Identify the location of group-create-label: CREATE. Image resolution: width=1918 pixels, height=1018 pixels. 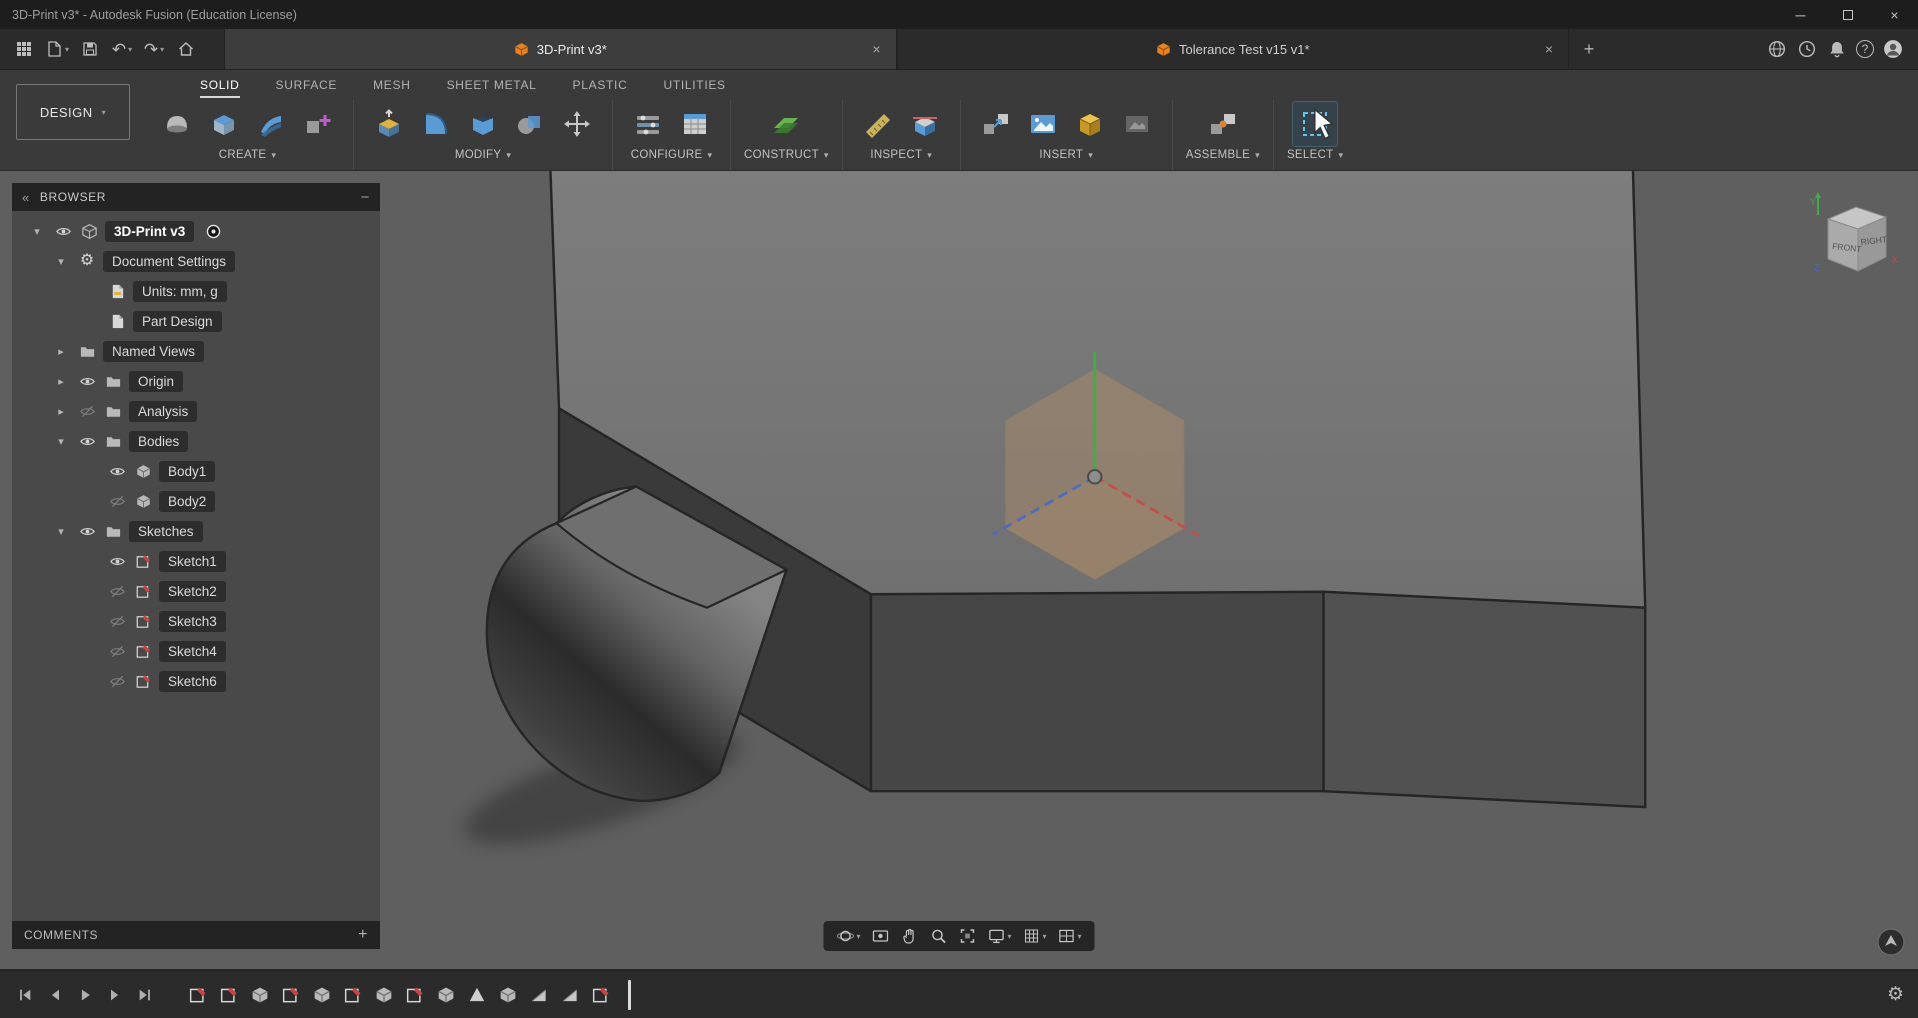
(247, 155).